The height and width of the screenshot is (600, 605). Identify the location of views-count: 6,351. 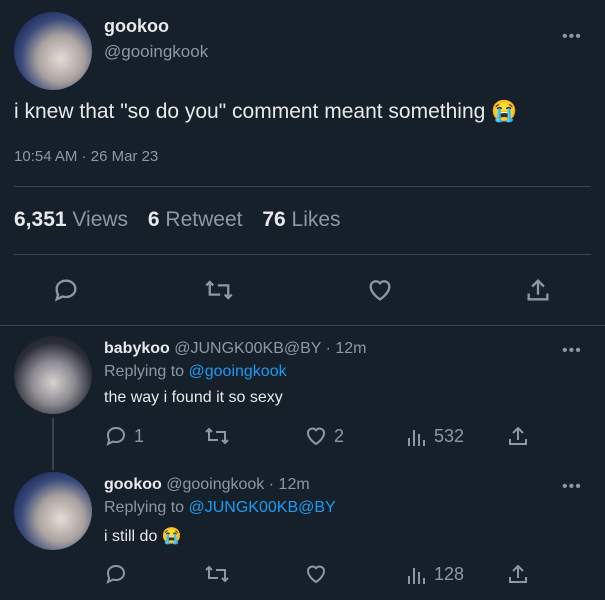
(40, 219).